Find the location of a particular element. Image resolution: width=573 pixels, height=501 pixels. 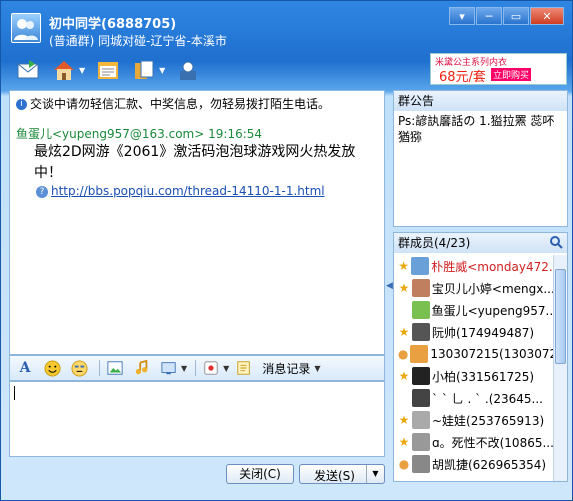

home-icon is located at coordinates (64, 70).